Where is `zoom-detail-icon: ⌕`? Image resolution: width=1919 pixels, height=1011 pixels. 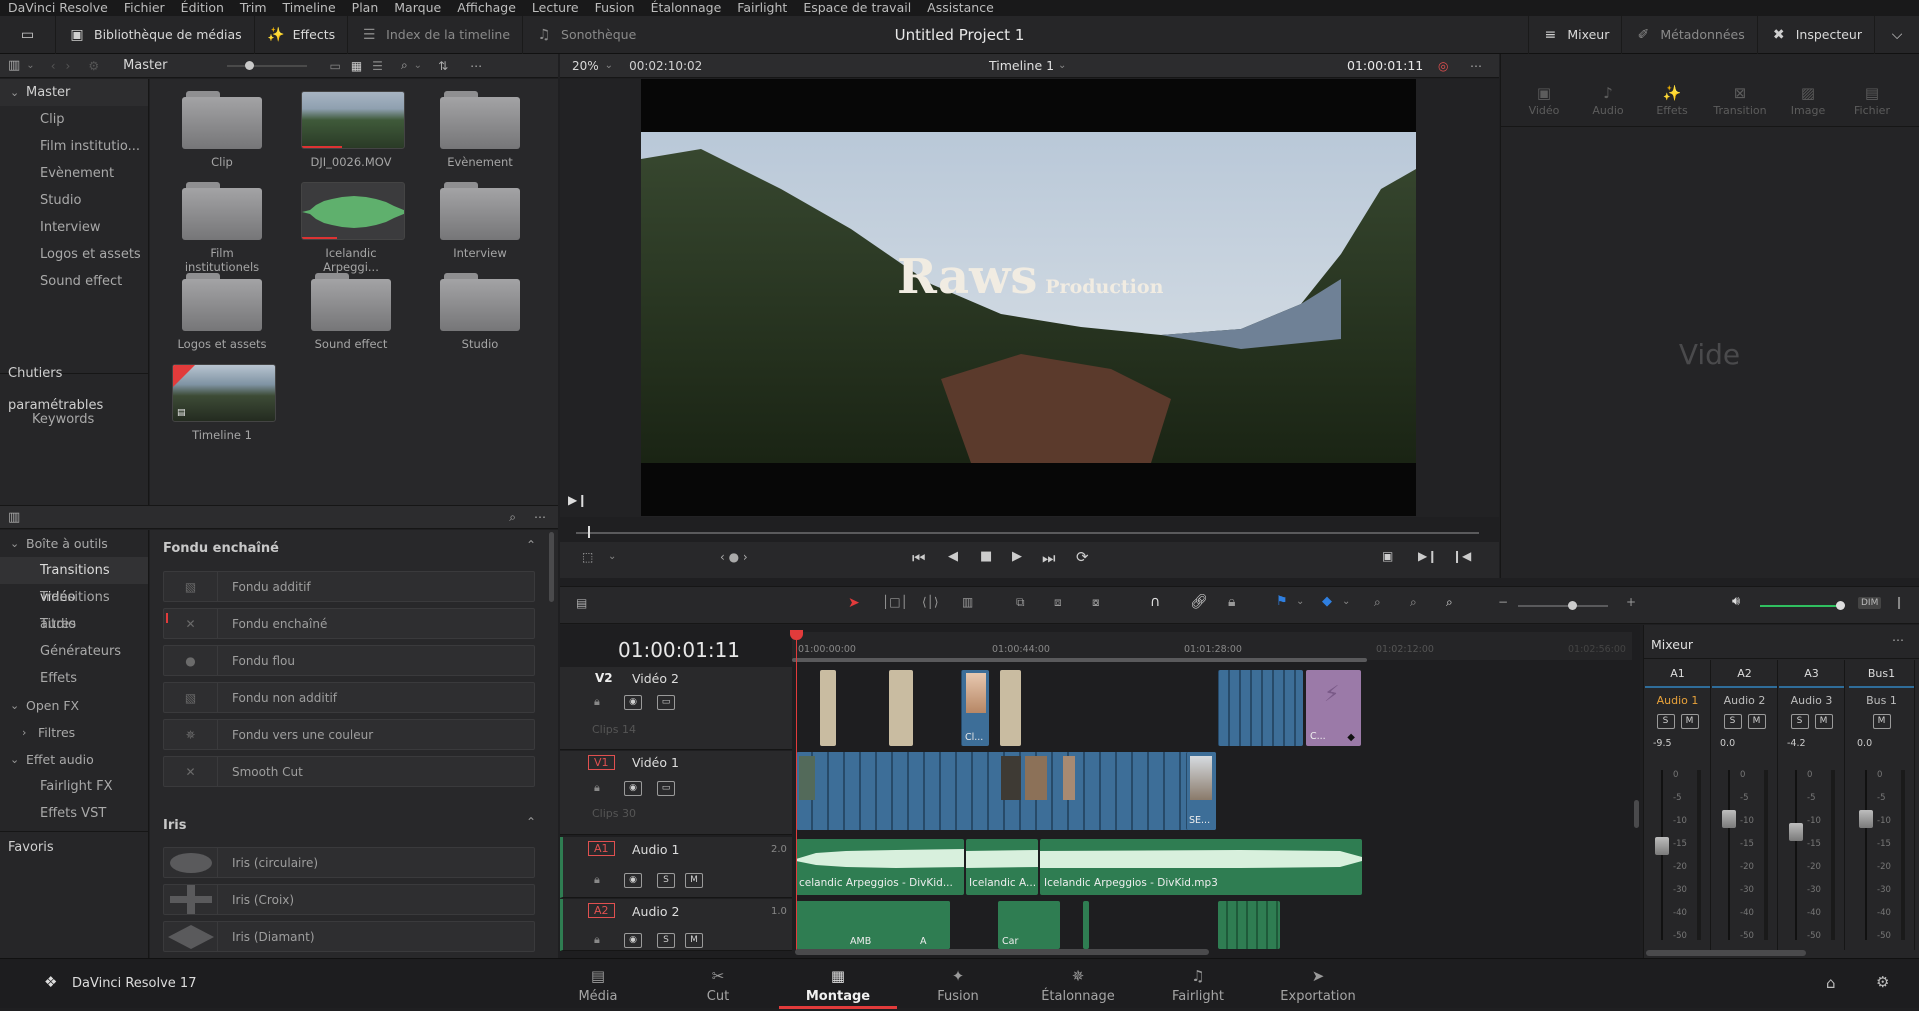 zoom-detail-icon: ⌕ is located at coordinates (1413, 602).